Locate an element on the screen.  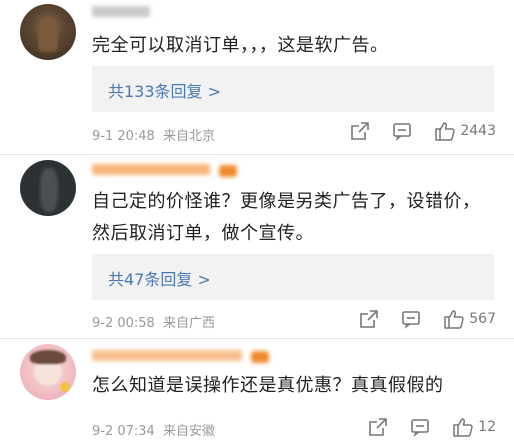
comment-meta: 9-2 00:58 来自广西 is located at coordinates (153, 321).